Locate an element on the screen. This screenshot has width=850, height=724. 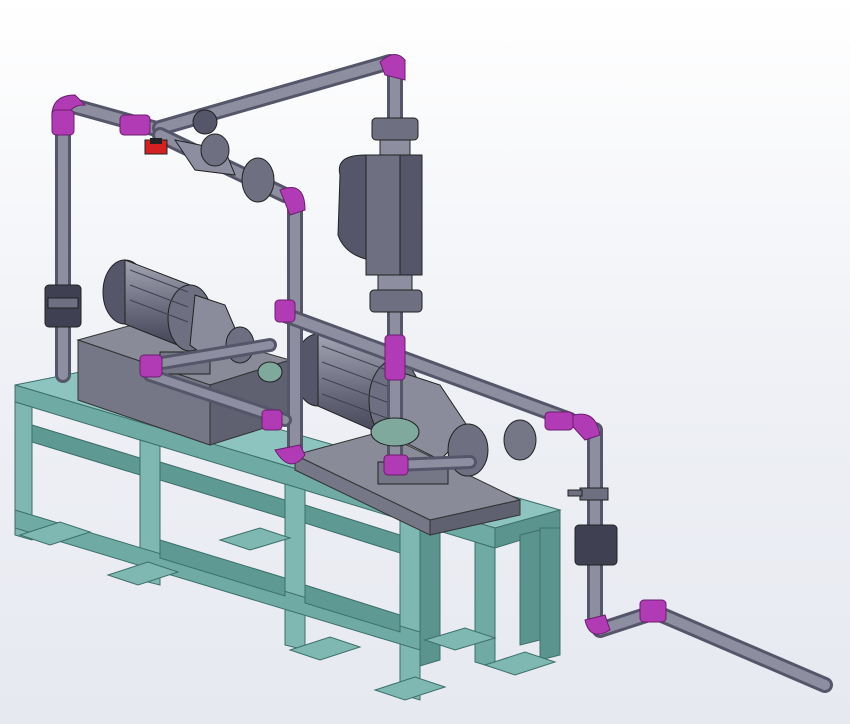
flow-meter is located at coordinates (380, 215).